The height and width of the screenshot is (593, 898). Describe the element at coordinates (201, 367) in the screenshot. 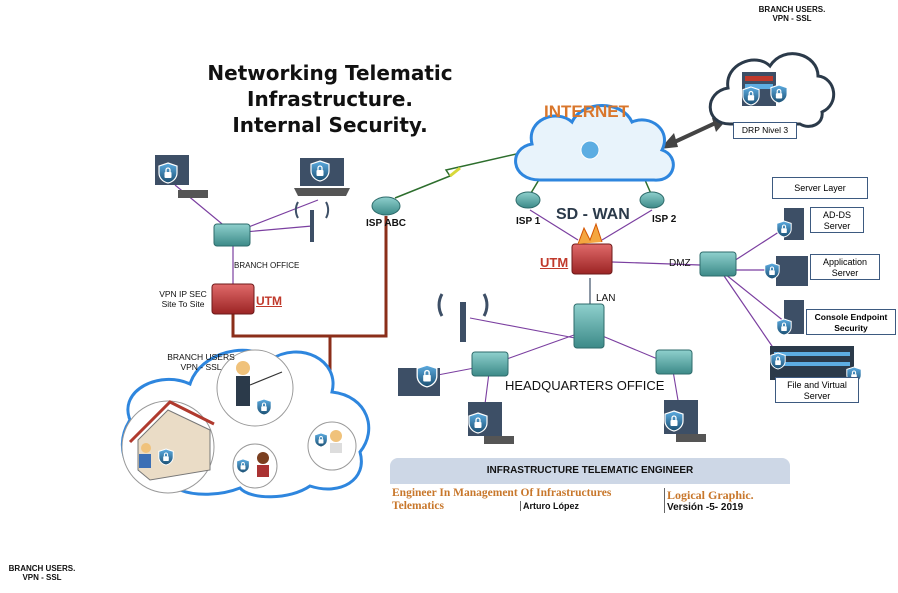

I see `branch-users-cloud-line-2: VPN - SSL` at that location.